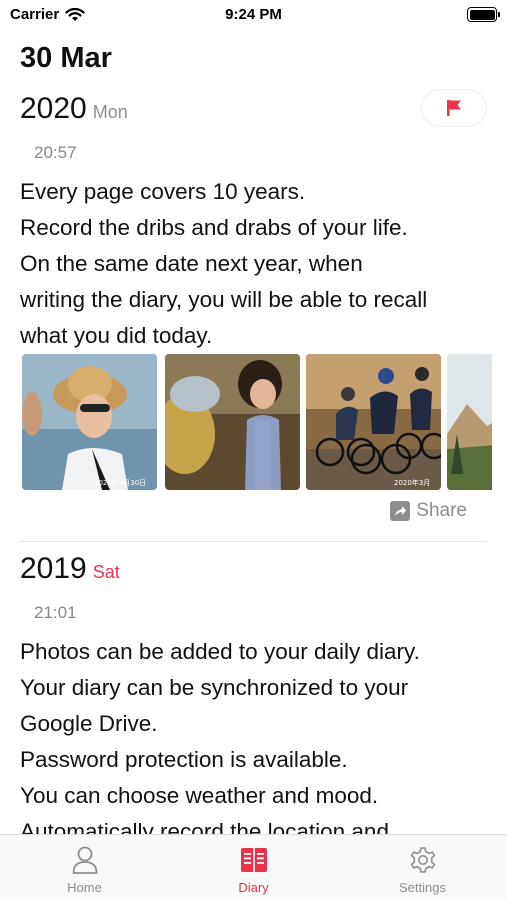 The height and width of the screenshot is (900, 507). Describe the element at coordinates (53, 568) in the screenshot. I see `entry-year: 2019` at that location.